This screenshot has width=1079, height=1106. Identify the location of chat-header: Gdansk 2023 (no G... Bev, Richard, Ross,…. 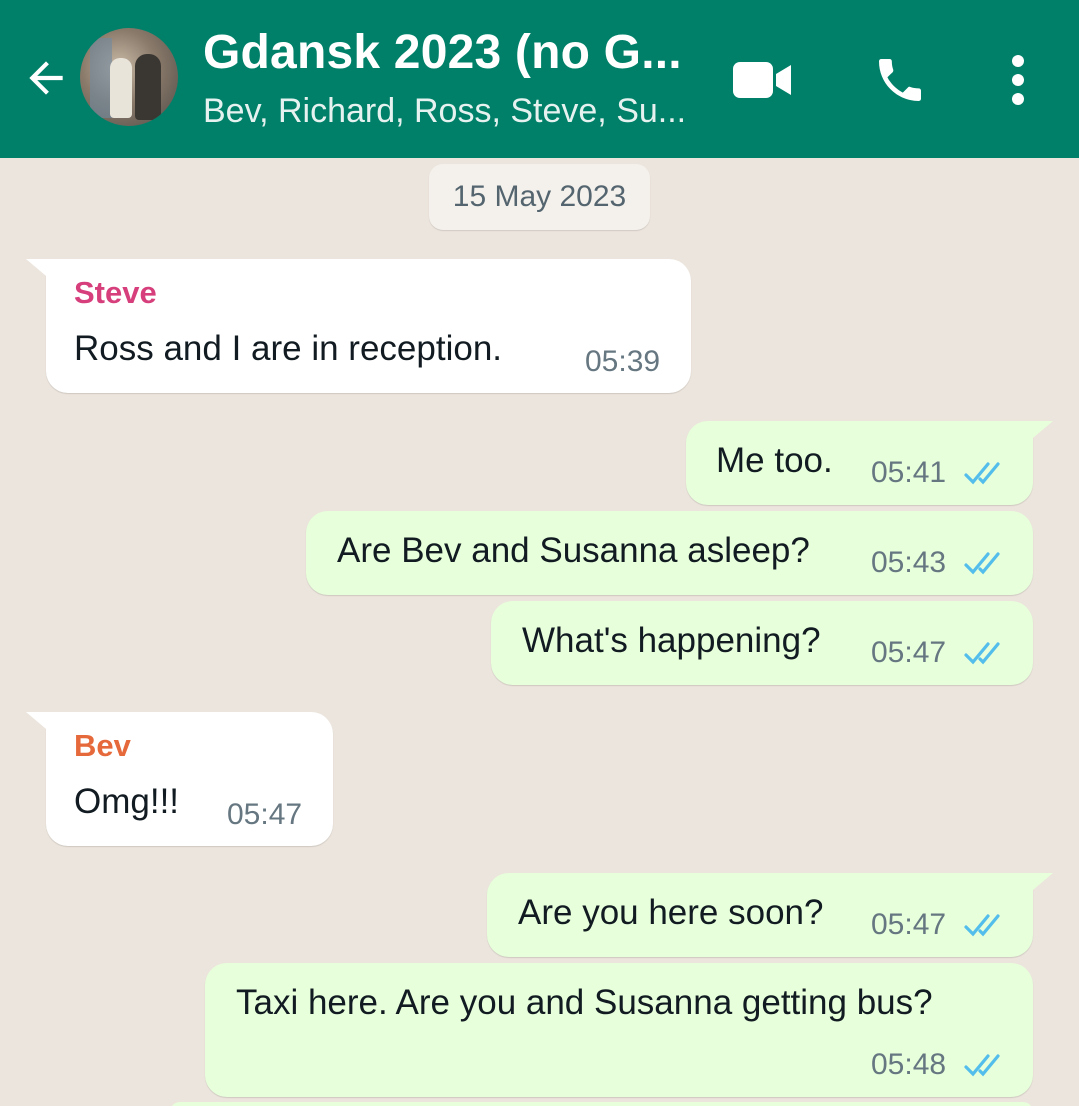
(539, 79).